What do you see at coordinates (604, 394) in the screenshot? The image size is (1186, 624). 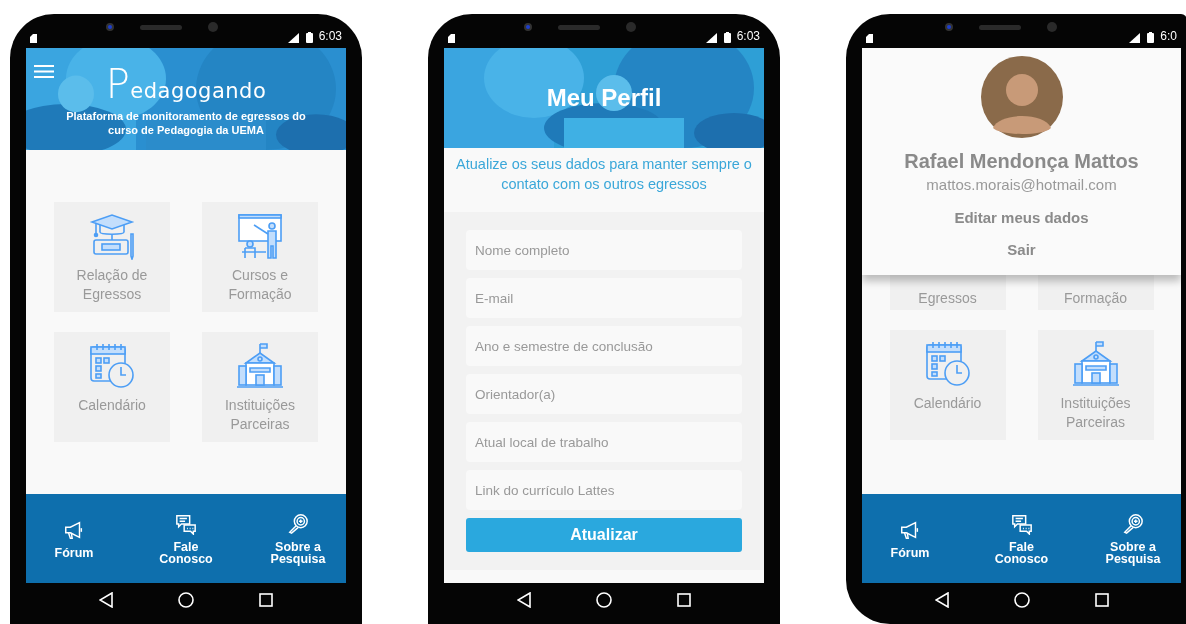 I see `input-field: Orientador(a)` at bounding box center [604, 394].